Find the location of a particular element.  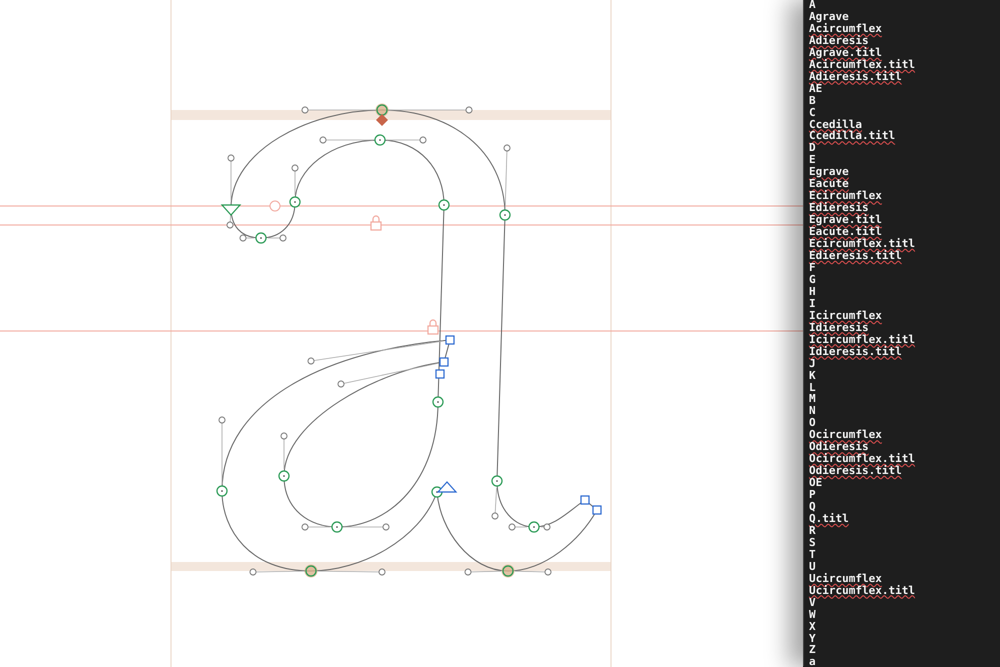

glyph-name: Z is located at coordinates (812, 650).